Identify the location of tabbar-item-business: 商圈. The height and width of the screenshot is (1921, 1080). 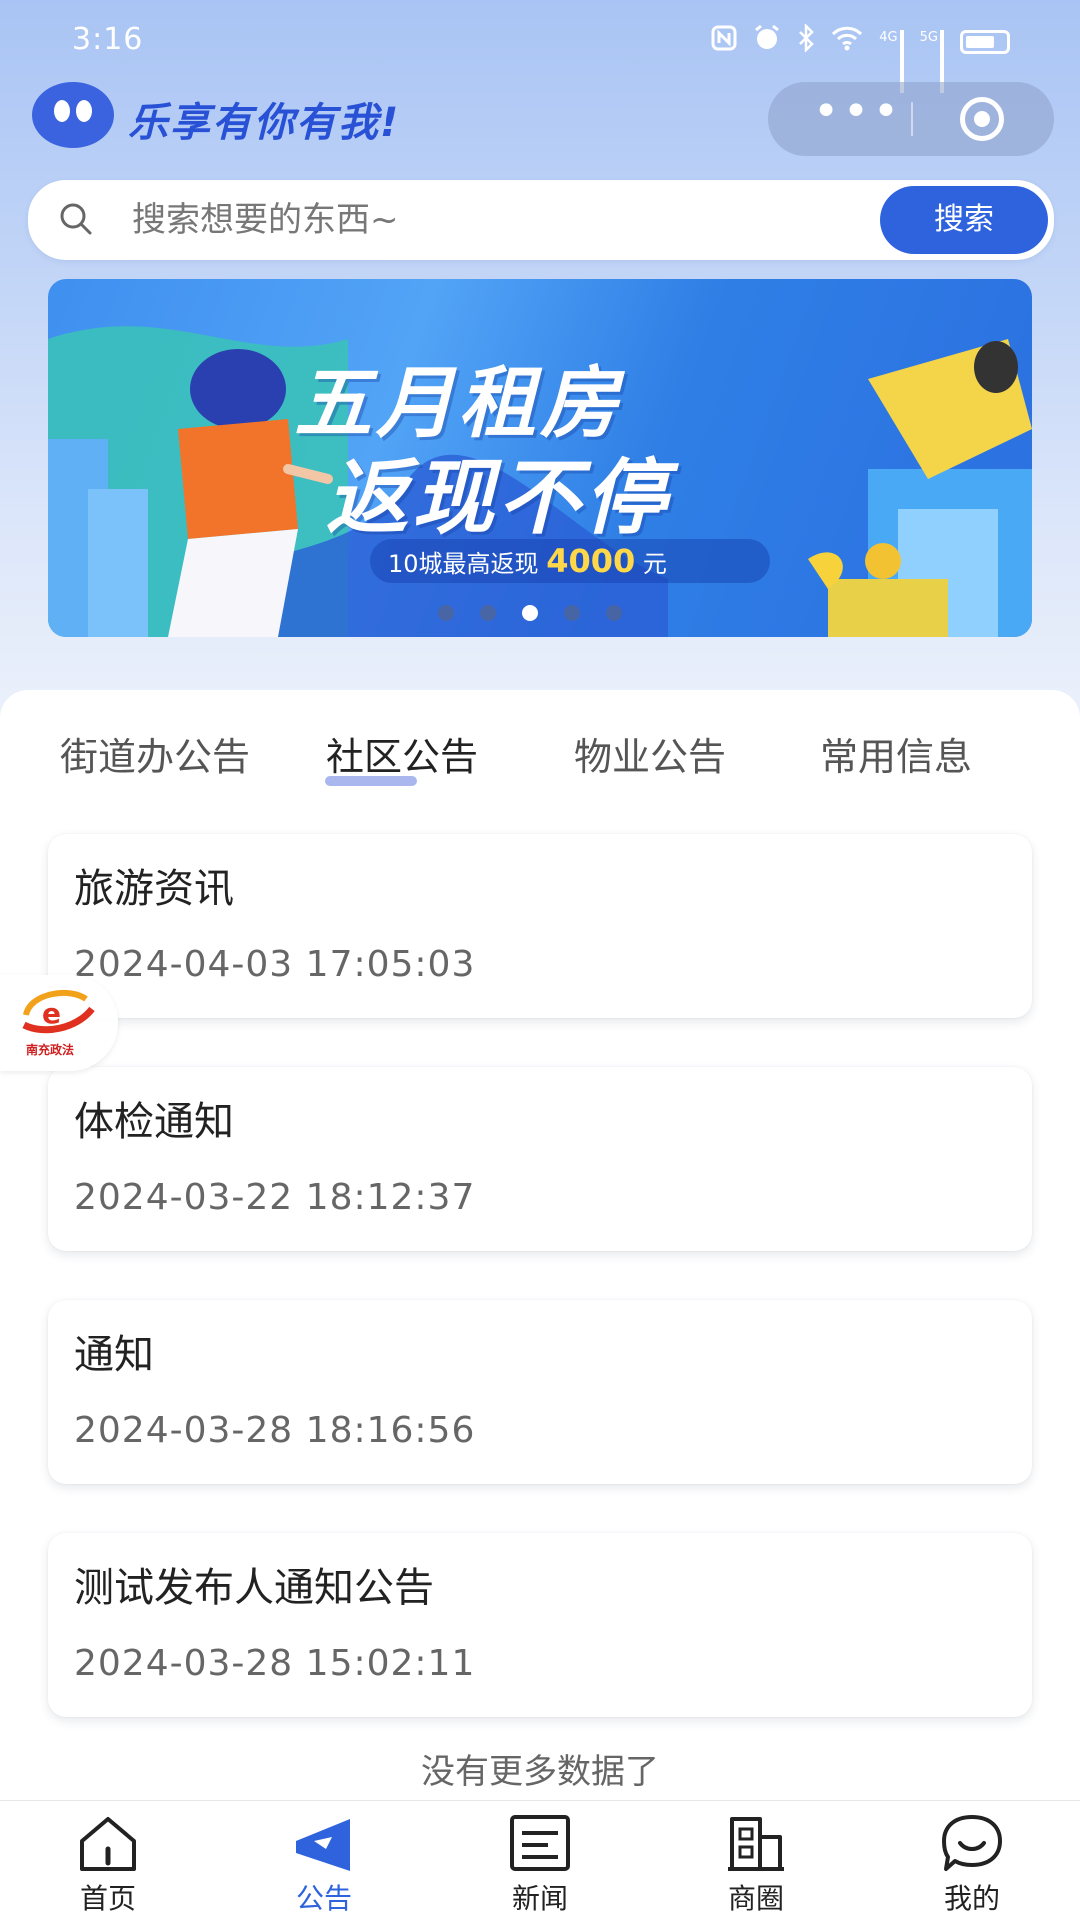
(756, 1861).